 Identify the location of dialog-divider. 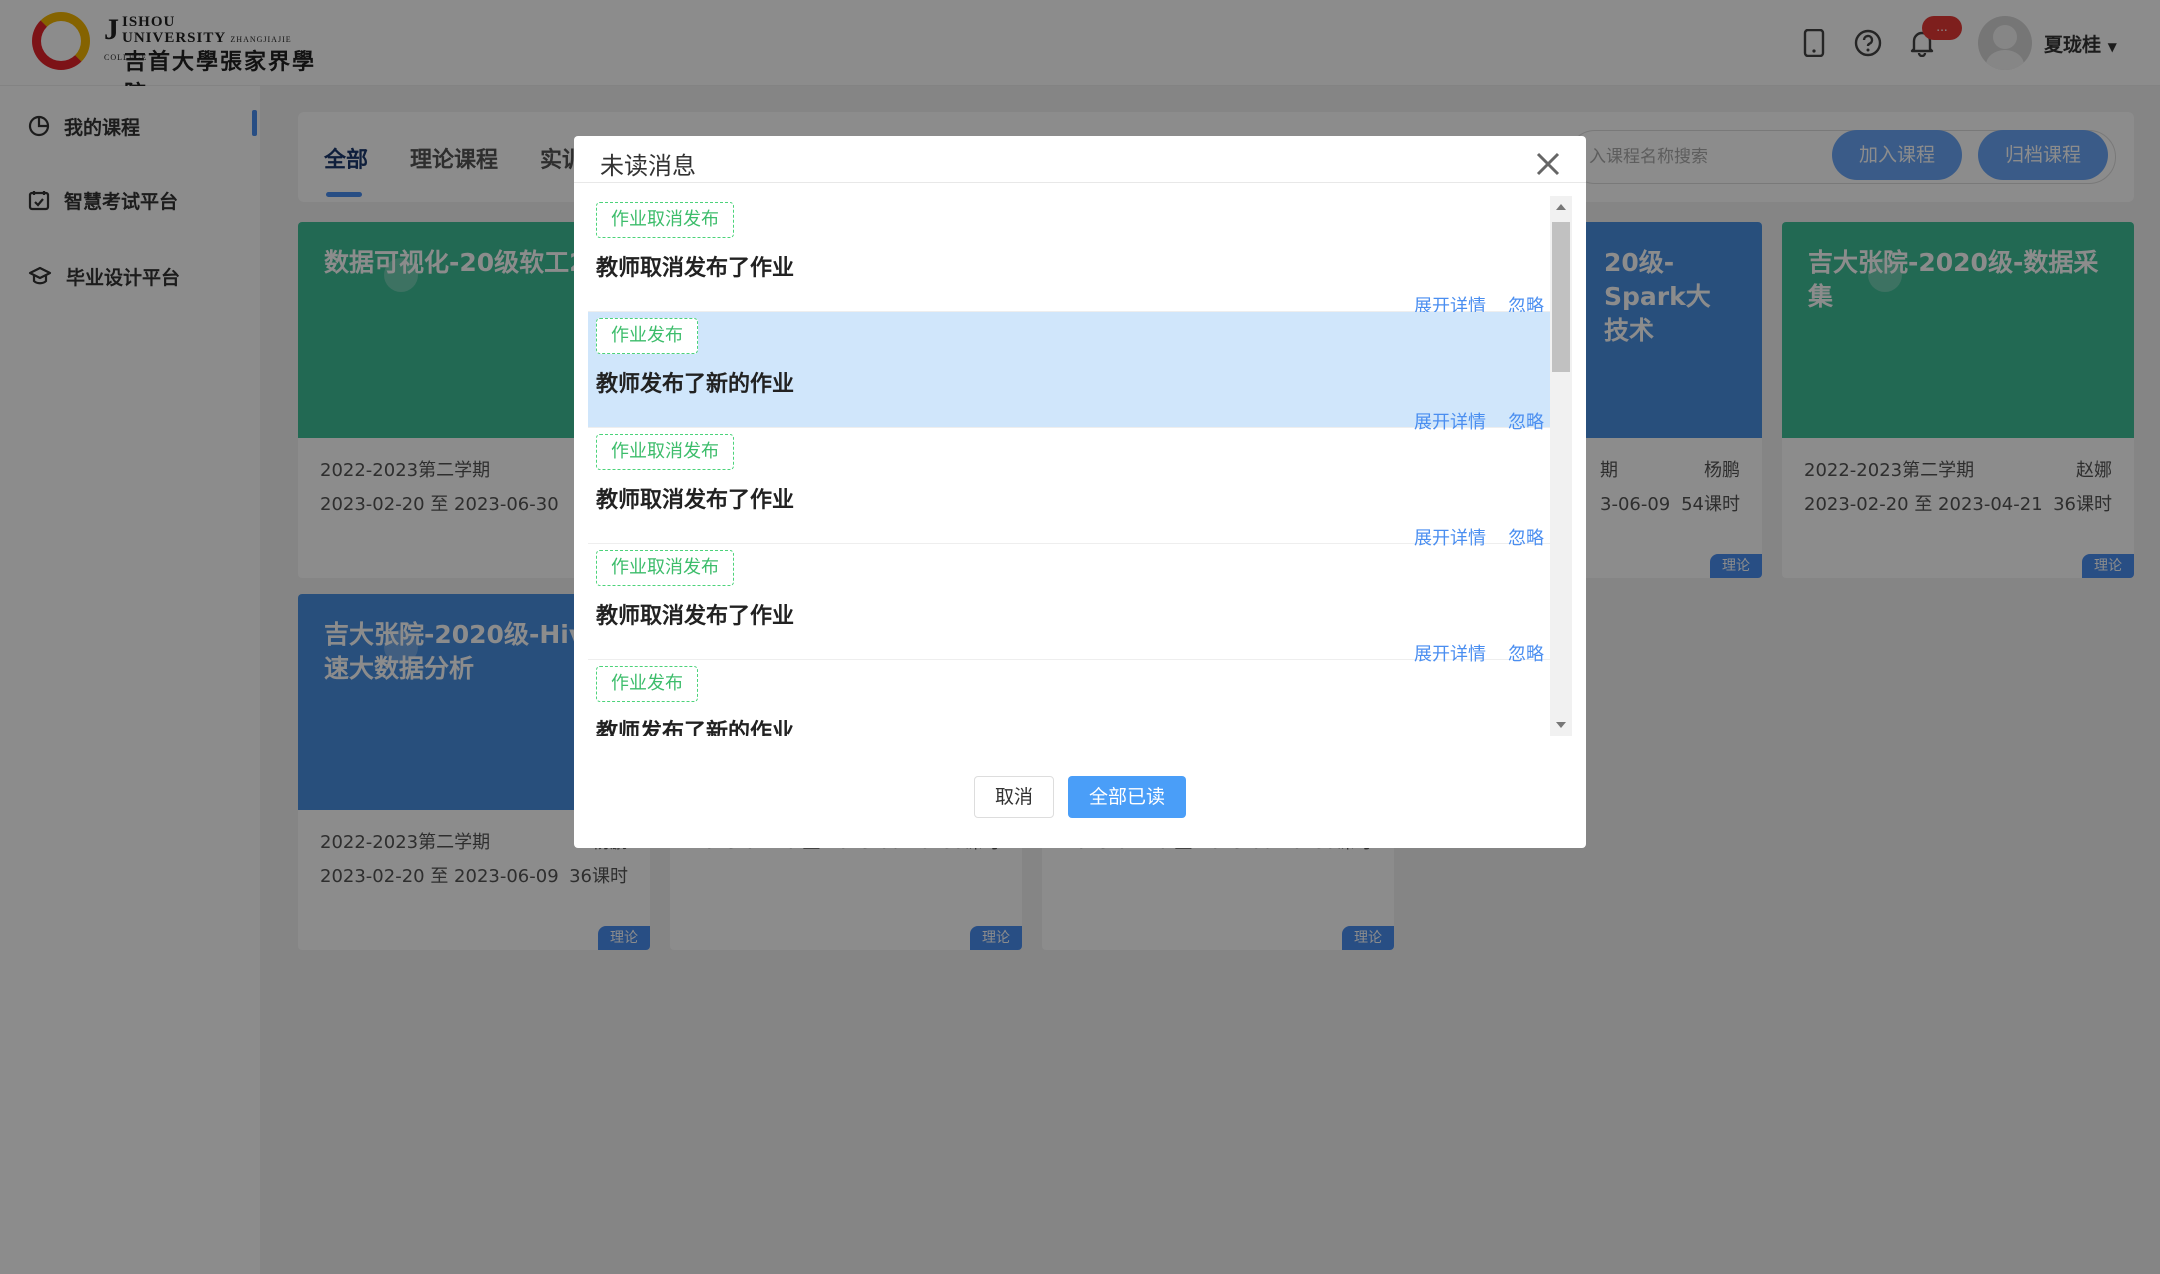
(1080, 182).